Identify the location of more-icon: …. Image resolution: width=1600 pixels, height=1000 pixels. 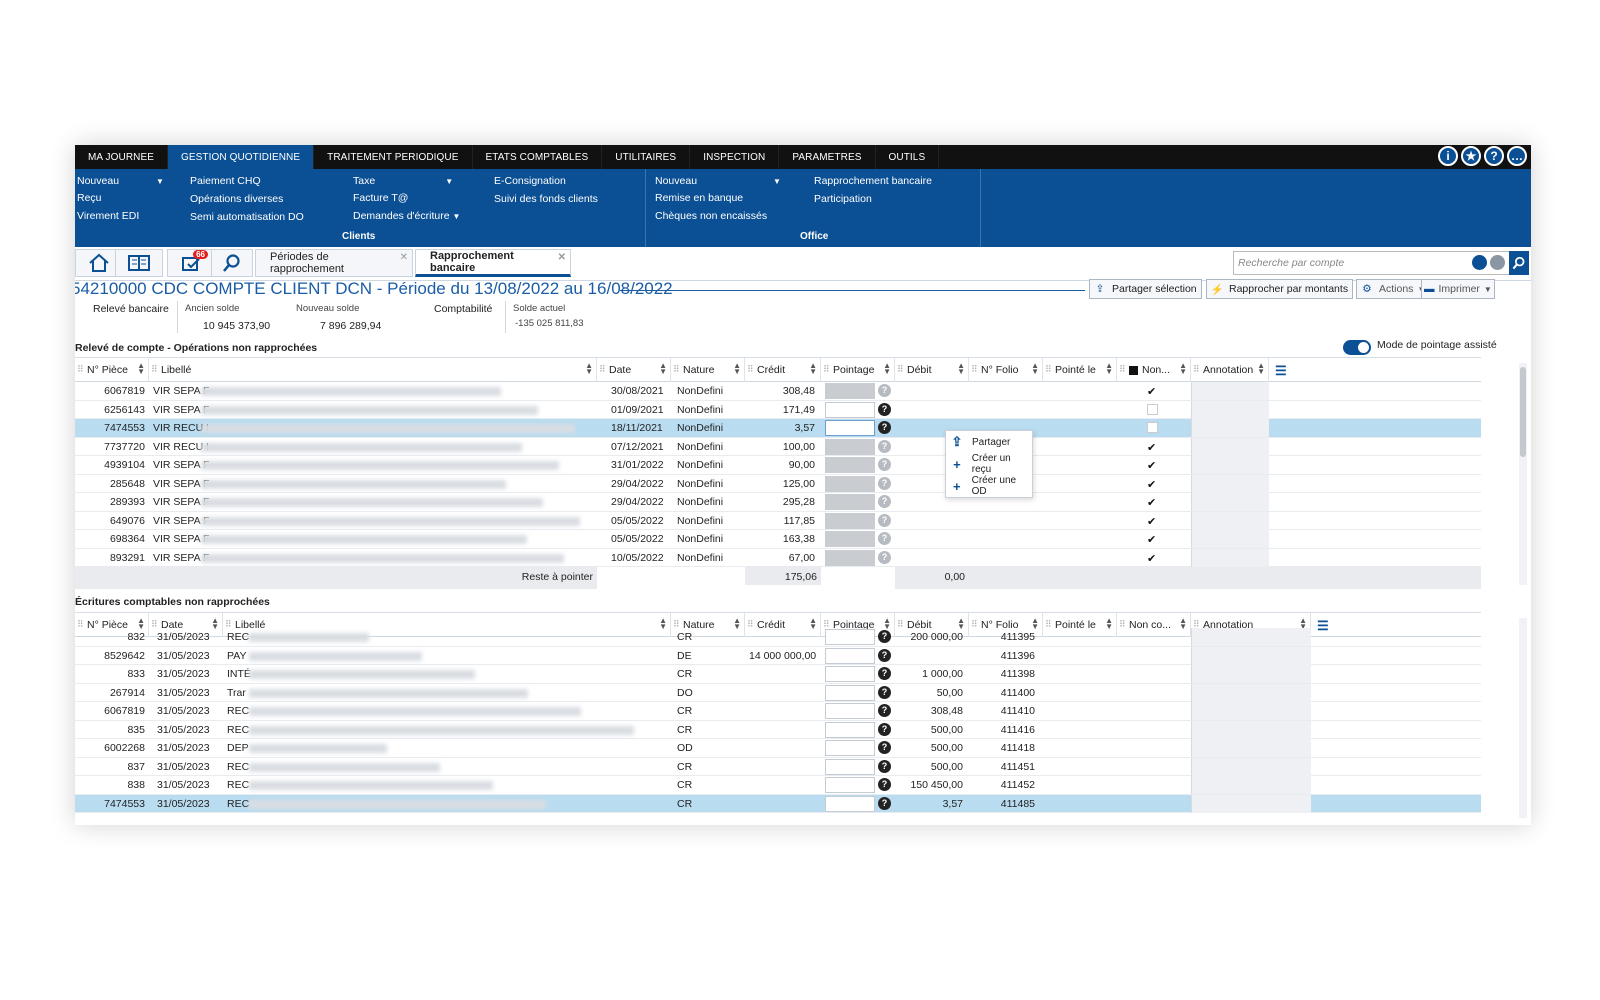
(1517, 156).